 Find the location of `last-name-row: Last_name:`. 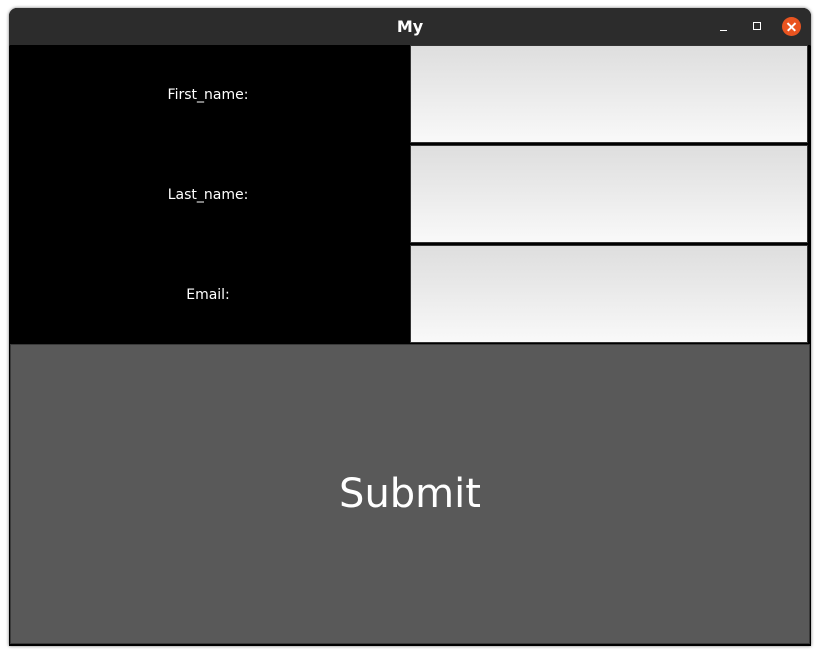

last-name-row: Last_name: is located at coordinates (410, 195).